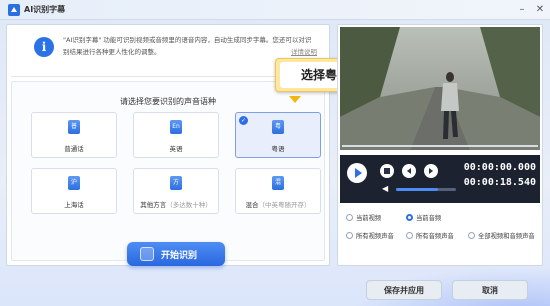 The image size is (550, 306). What do you see at coordinates (387, 189) in the screenshot?
I see `volume-icon: ◀` at bounding box center [387, 189].